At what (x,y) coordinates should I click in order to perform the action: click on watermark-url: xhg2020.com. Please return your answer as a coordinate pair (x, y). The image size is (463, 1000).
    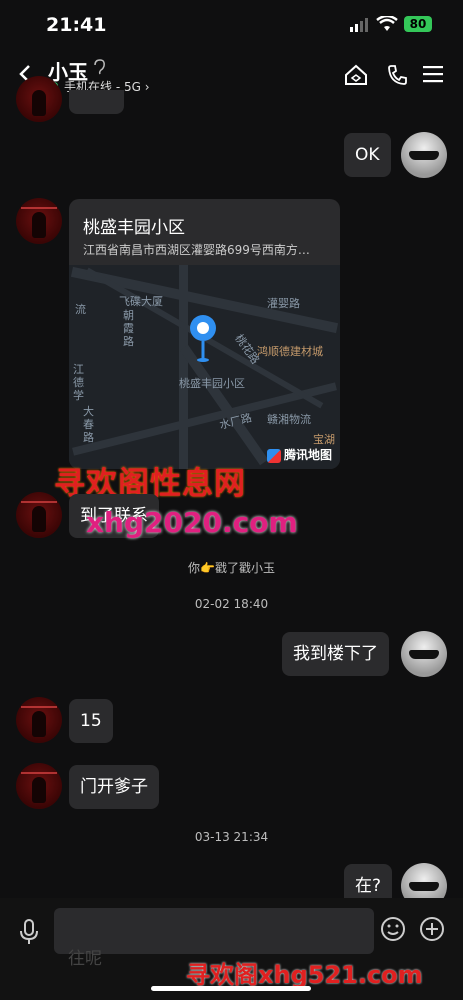
    Looking at the image, I should click on (192, 522).